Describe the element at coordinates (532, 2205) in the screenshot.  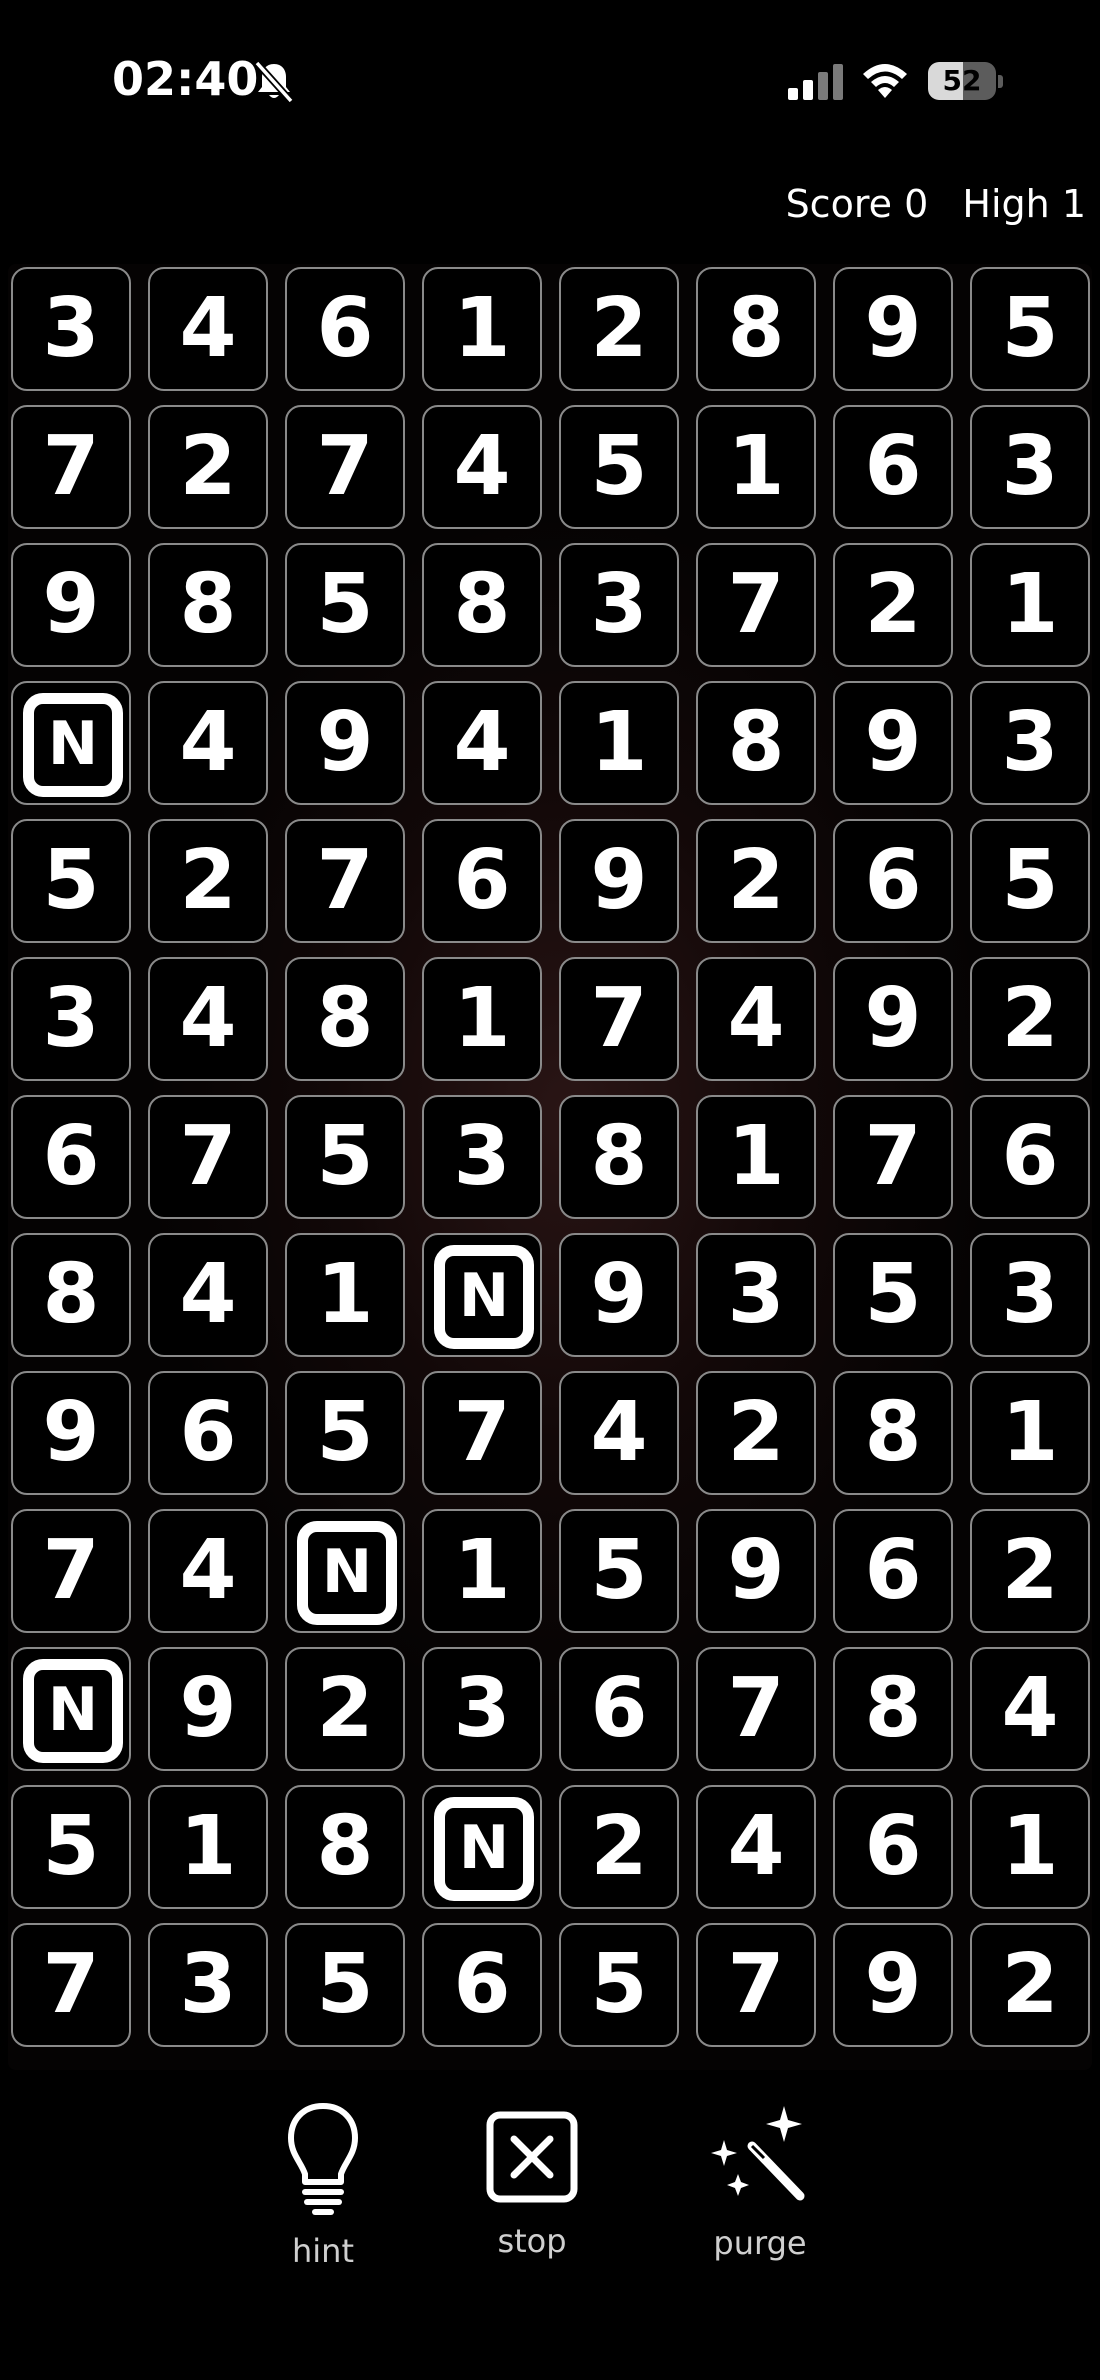
I see `stop-button: stop` at that location.